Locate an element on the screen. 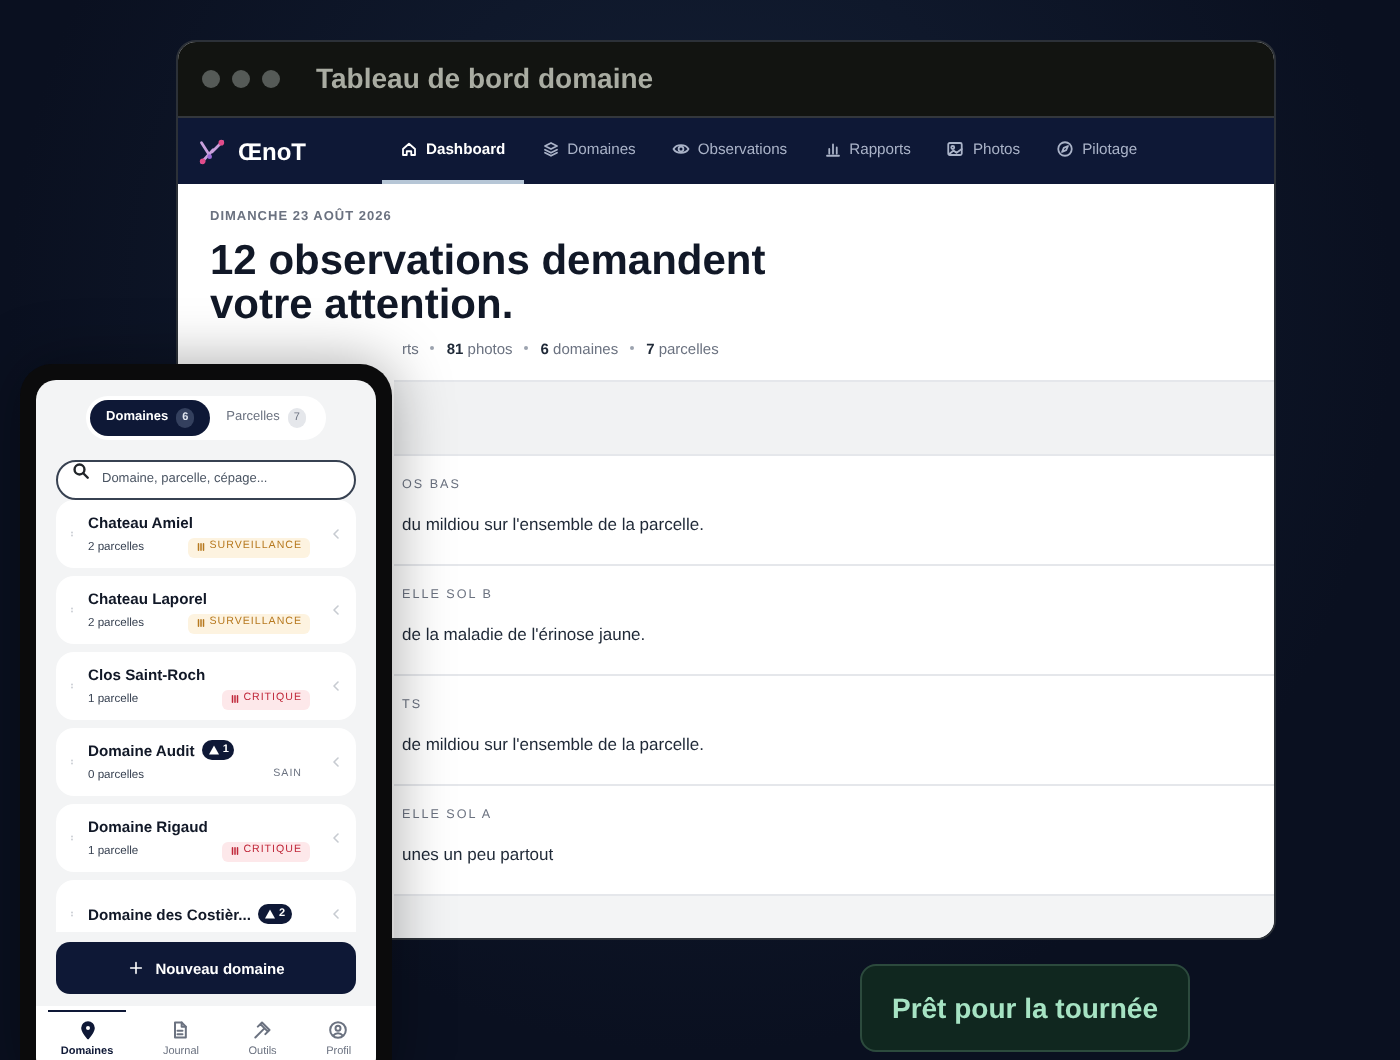 Image resolution: width=1400 pixels, height=1060 pixels. search-icon is located at coordinates (81, 470).